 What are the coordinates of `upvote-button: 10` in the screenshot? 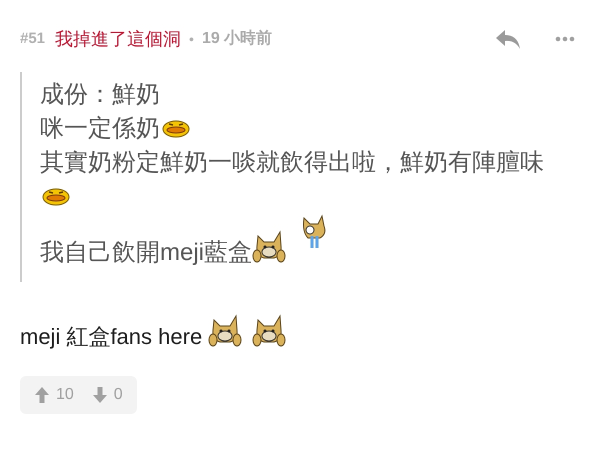 It's located at (54, 395).